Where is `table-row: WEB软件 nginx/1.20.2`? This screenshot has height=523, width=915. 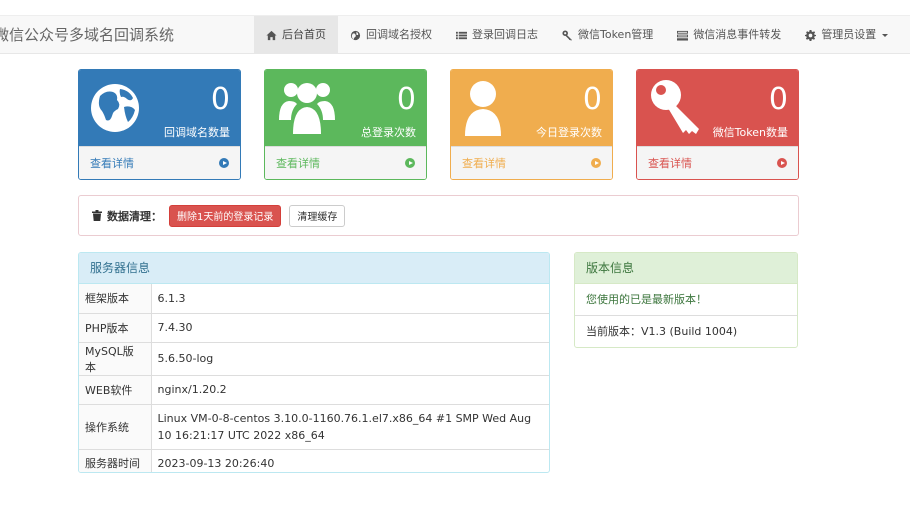
table-row: WEB软件 nginx/1.20.2 is located at coordinates (314, 390).